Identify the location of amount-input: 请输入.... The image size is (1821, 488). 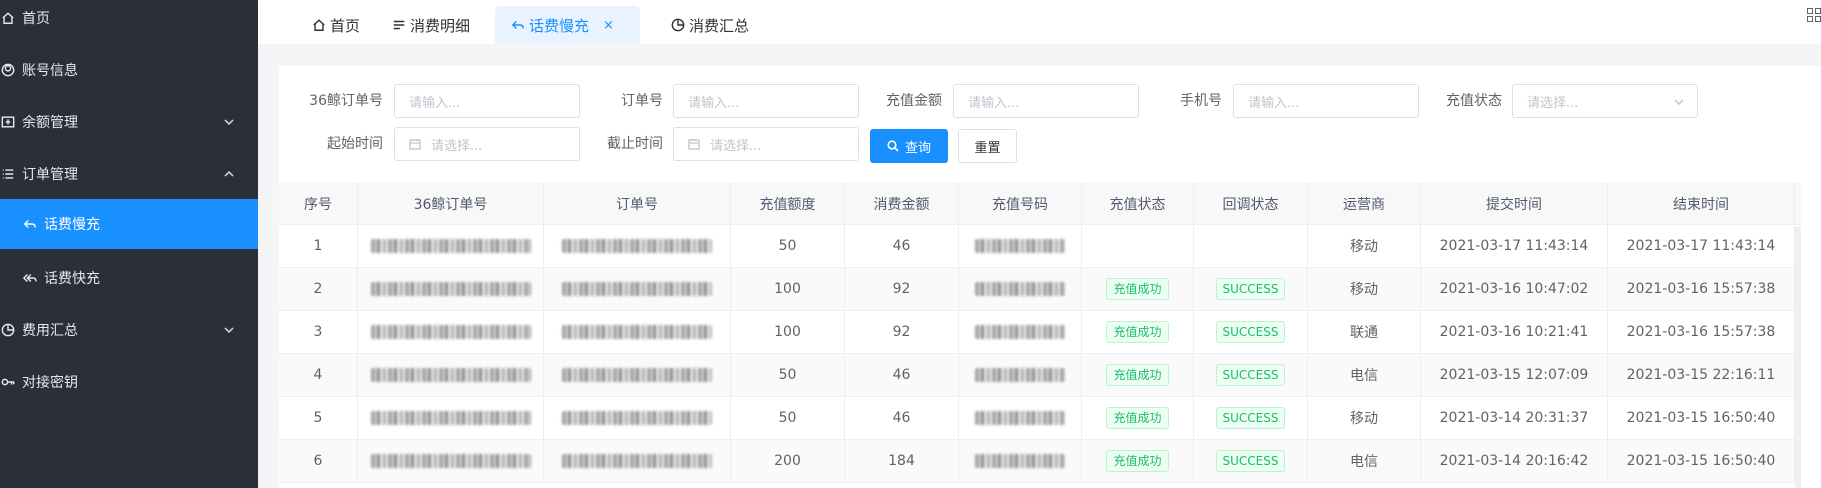
(1046, 101).